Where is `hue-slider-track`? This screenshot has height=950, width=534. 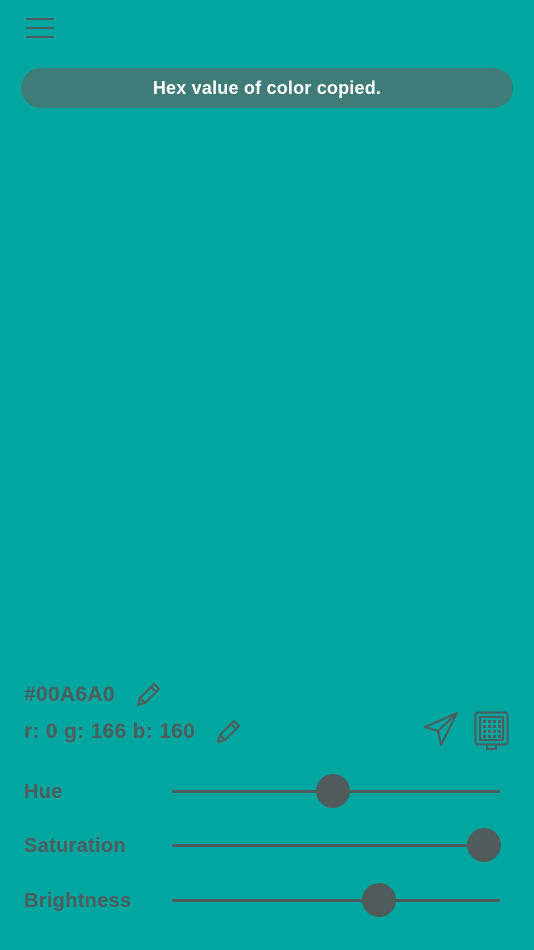
hue-slider-track is located at coordinates (336, 791).